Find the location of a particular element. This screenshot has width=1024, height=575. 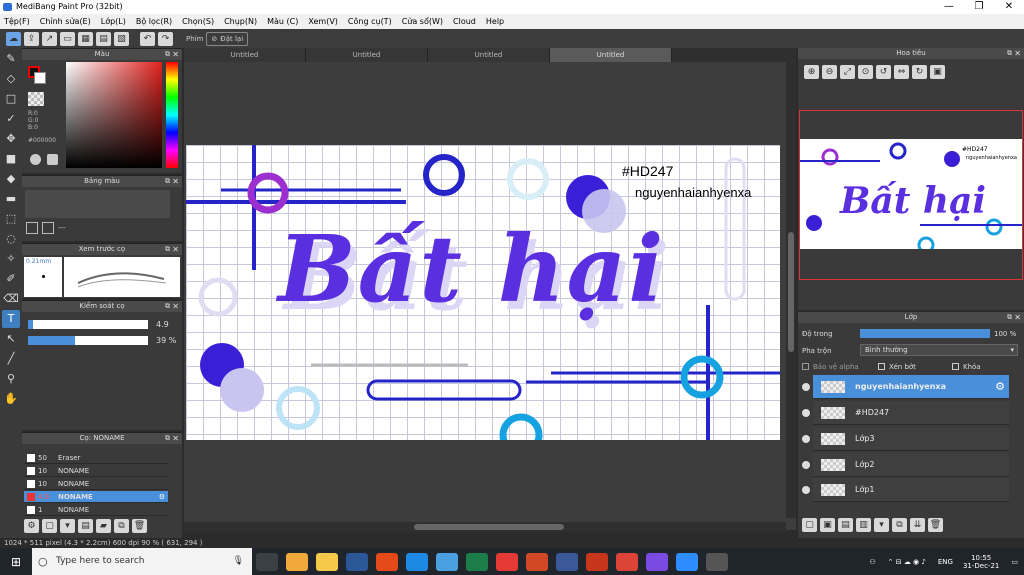

menu-layer: Lớp(L) is located at coordinates (113, 21).